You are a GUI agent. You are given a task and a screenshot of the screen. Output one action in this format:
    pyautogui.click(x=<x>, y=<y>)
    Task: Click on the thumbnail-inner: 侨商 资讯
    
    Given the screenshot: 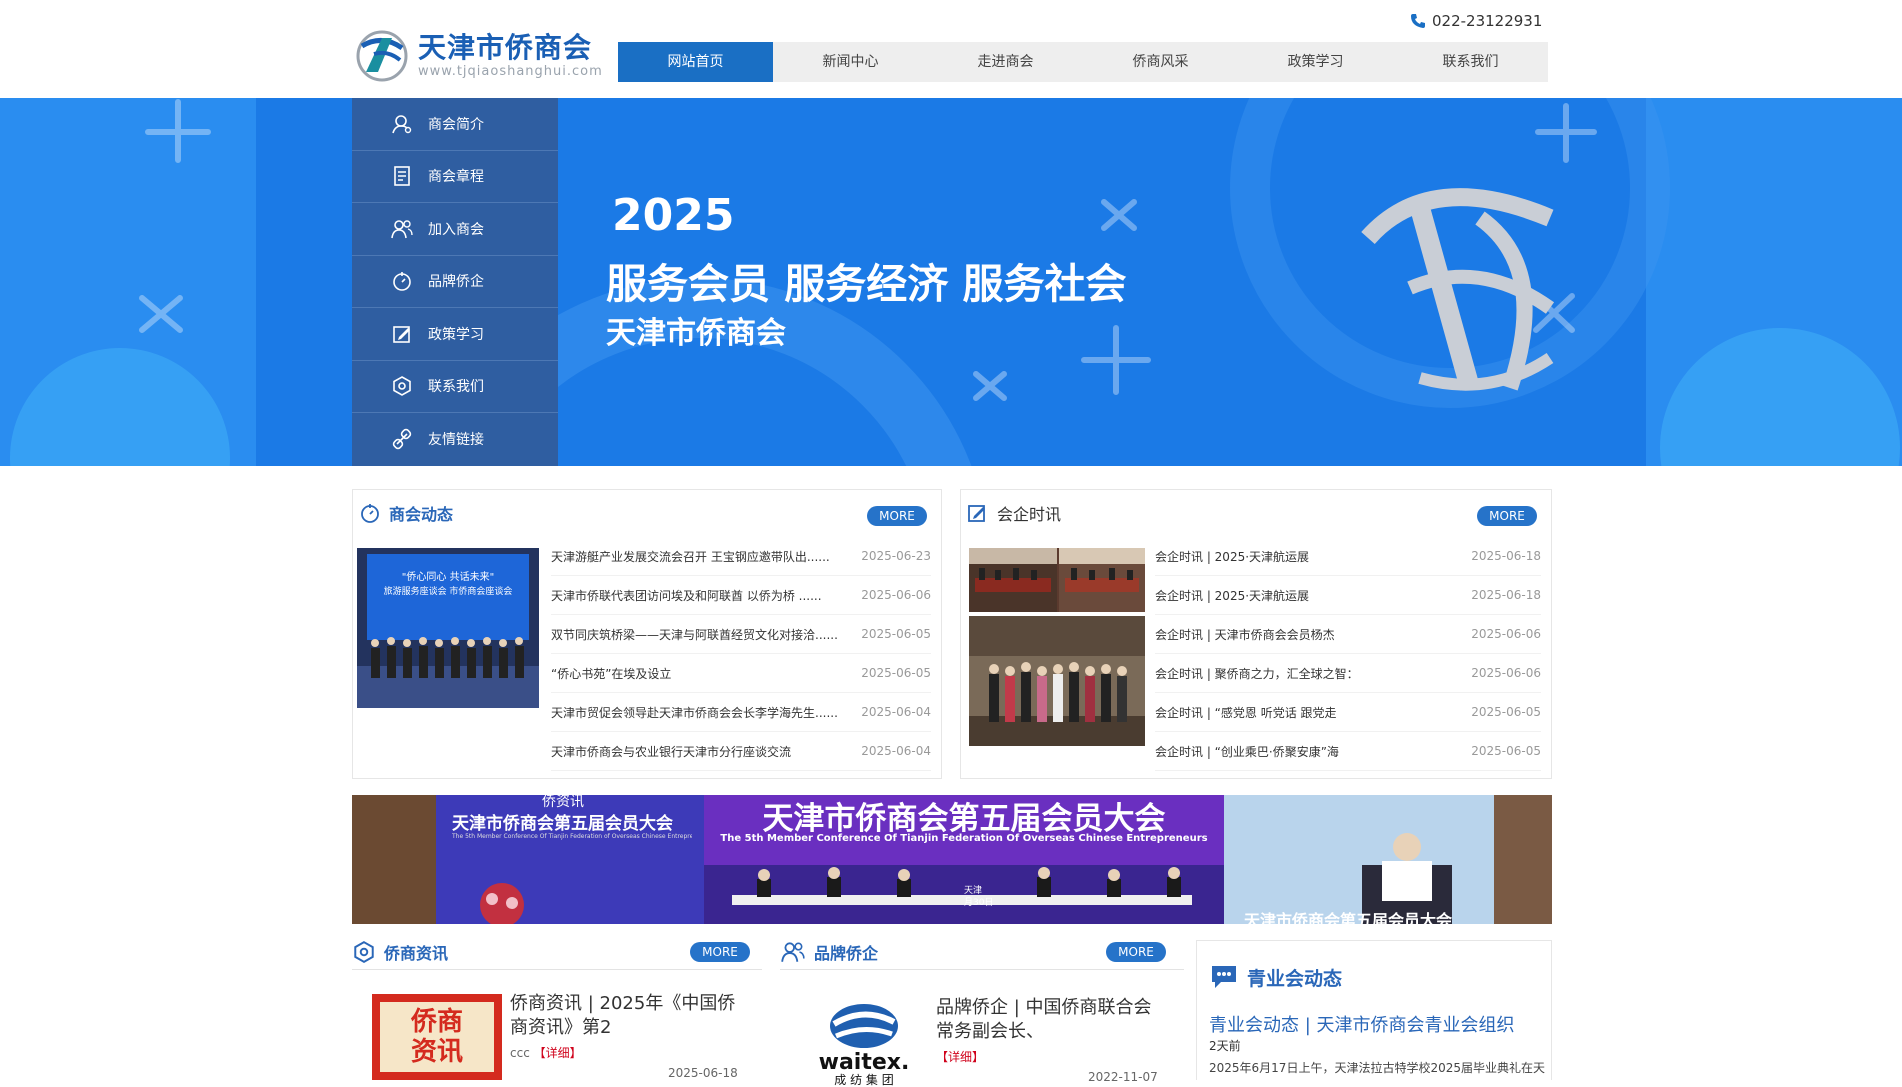 What is the action you would take?
    pyautogui.click(x=437, y=1037)
    